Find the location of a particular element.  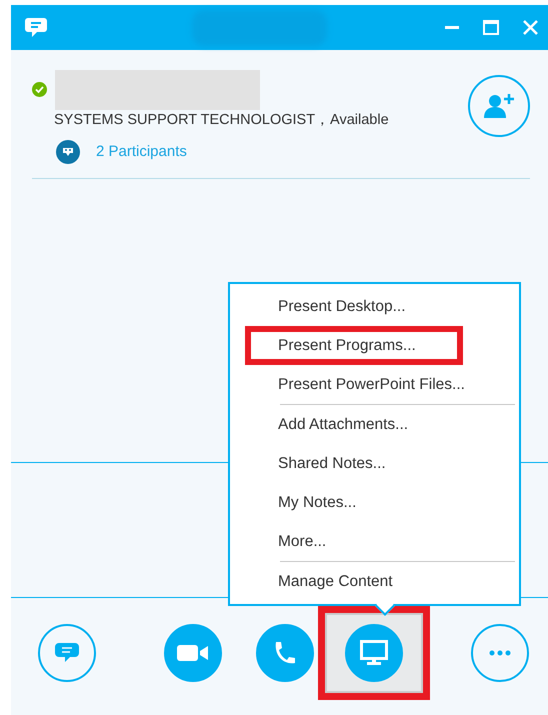

add-person-button is located at coordinates (499, 106).